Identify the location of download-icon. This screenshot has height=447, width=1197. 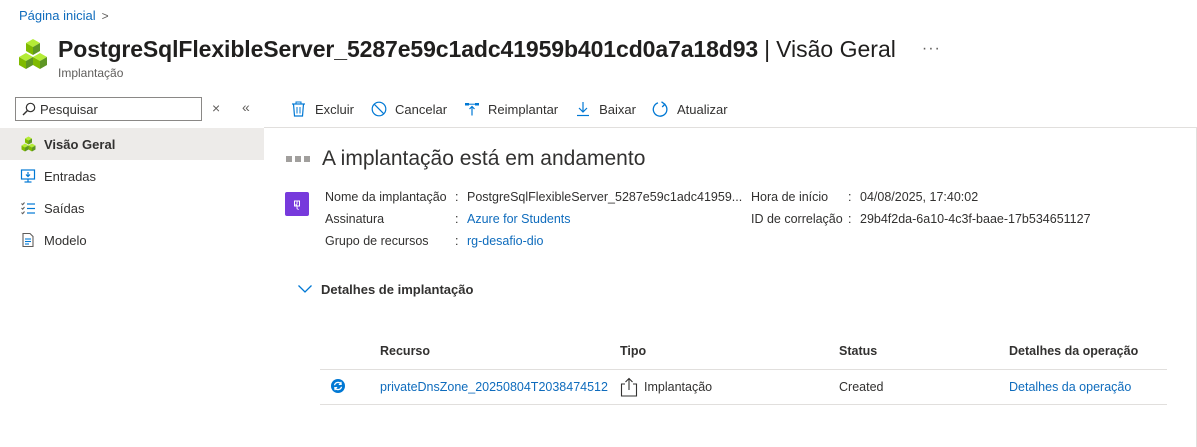
(582, 109).